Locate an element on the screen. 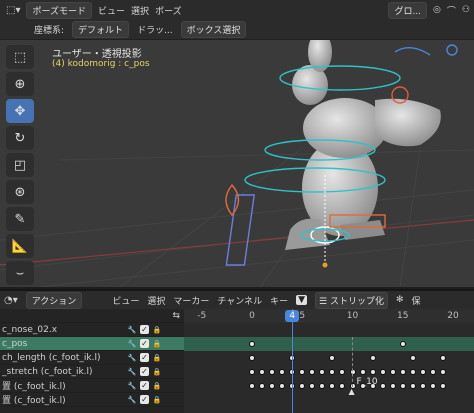  filter-icon: ▼ is located at coordinates (302, 300).